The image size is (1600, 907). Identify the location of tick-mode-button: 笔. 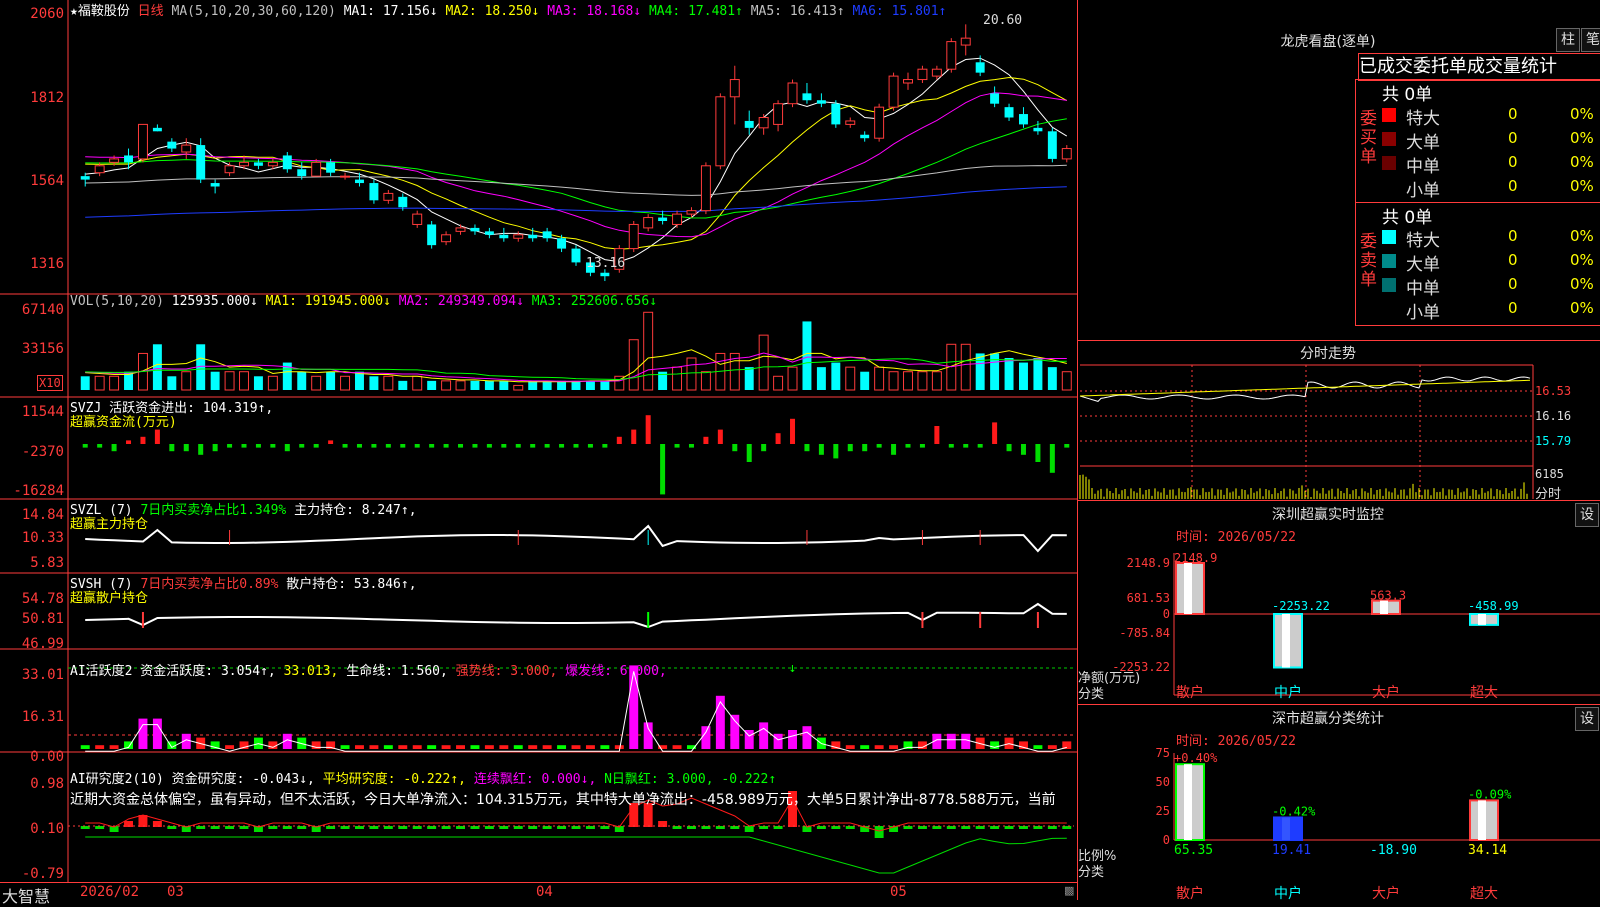
(1590, 40).